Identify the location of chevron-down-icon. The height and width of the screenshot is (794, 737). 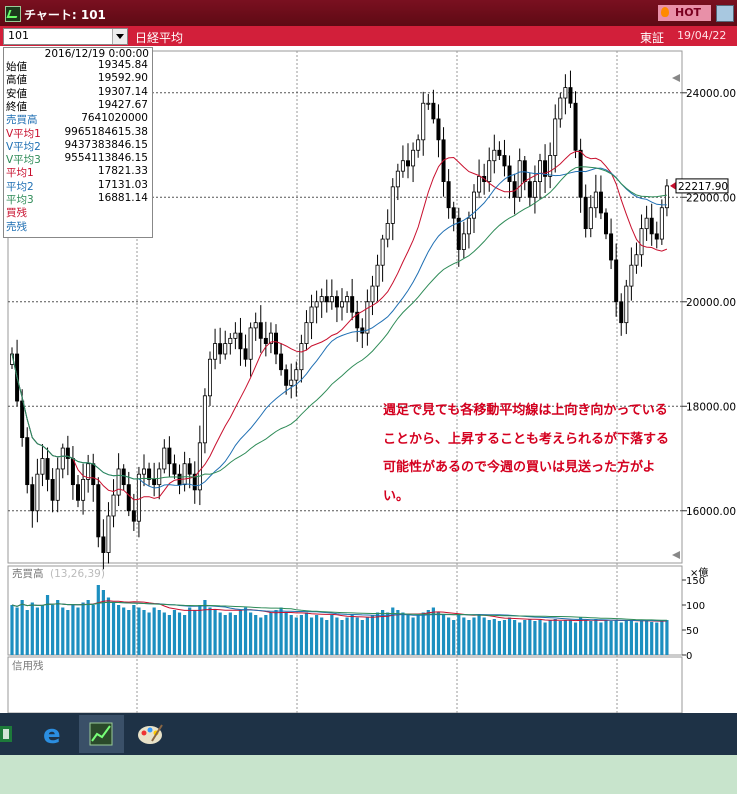
(119, 36).